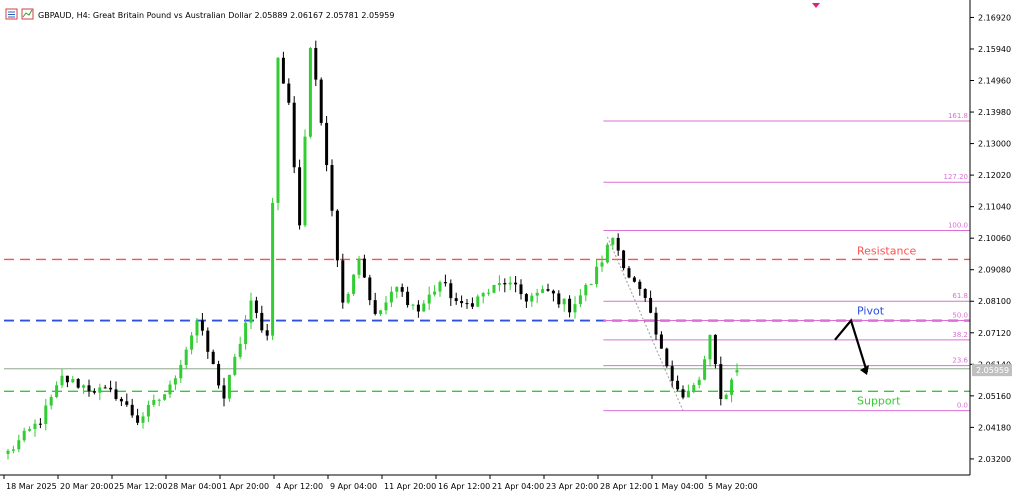  Describe the element at coordinates (11, 14) in the screenshot. I see `chart-list-icon` at that location.